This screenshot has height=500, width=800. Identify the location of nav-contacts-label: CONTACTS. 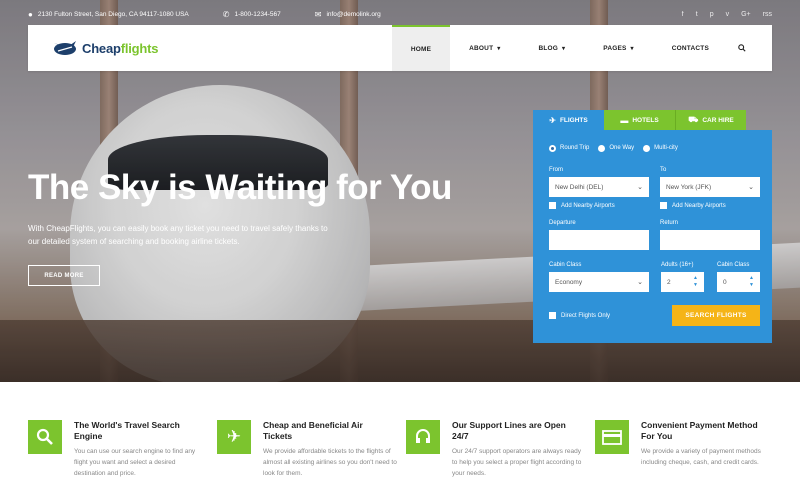
(690, 48).